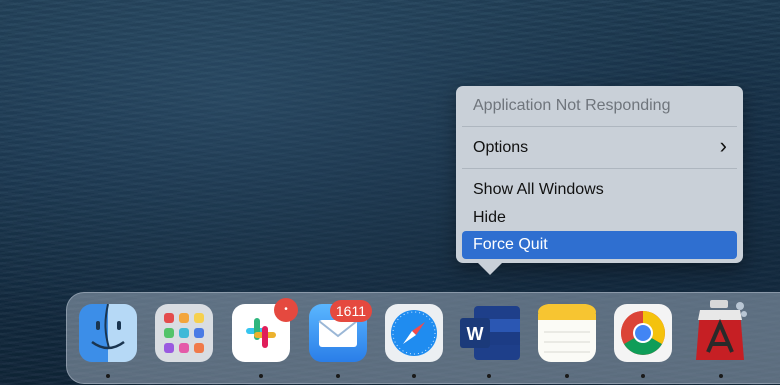  Describe the element at coordinates (500, 148) in the screenshot. I see `menu-item-options: Options` at that location.